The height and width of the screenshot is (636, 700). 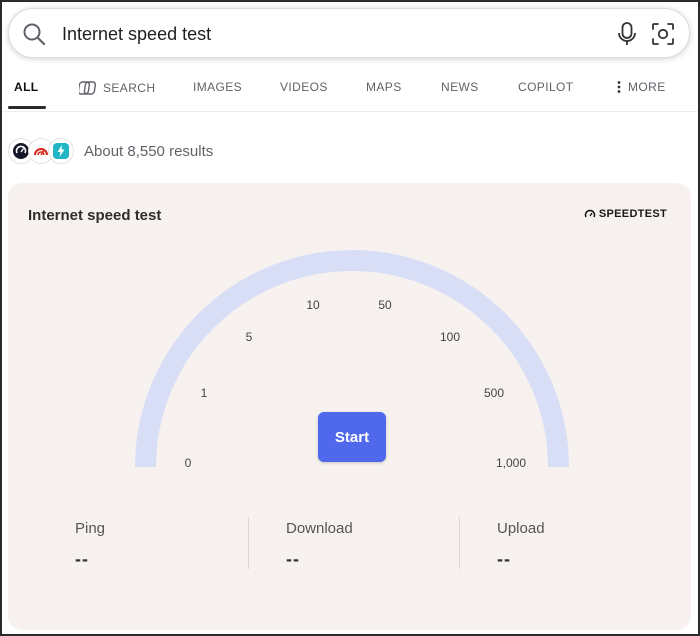 I want to click on tab-label: VIDEOS, so click(x=304, y=87).